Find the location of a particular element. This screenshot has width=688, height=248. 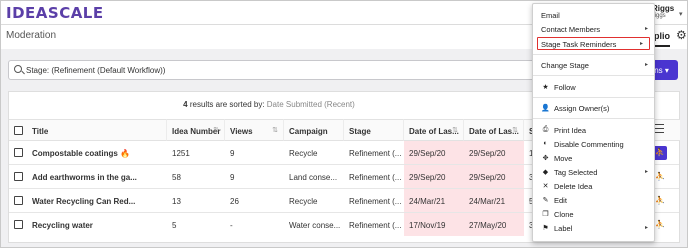

menu-label: Contact Members is located at coordinates (571, 29).